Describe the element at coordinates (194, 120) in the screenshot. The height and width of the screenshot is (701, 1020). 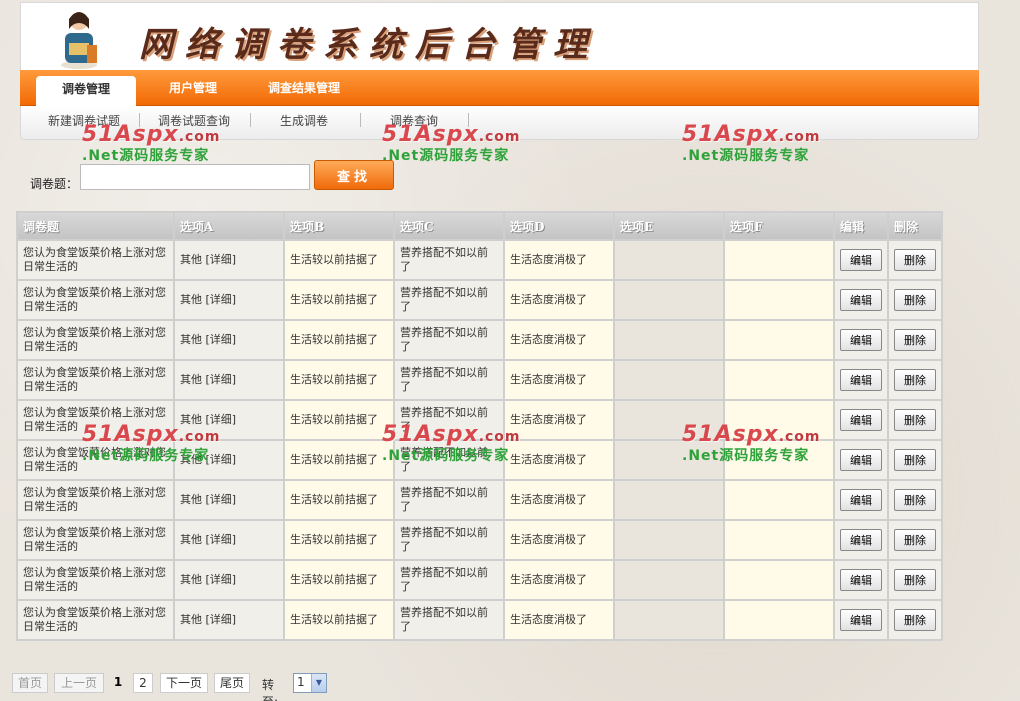
I see `subnav-item-question-search: 调卷试题查询` at that location.